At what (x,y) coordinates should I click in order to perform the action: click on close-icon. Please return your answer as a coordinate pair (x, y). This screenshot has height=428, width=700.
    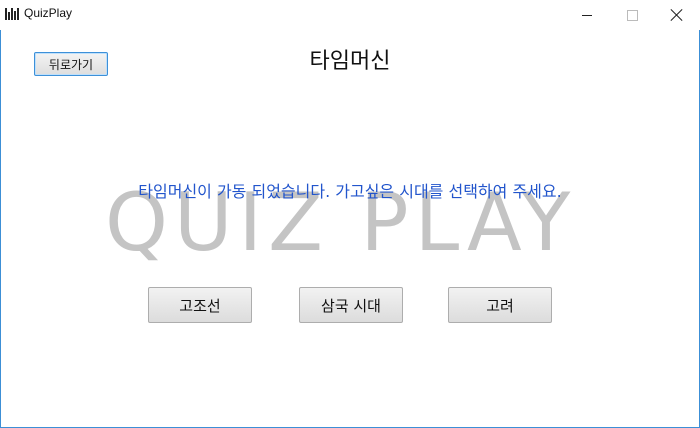
    Looking at the image, I should click on (677, 15).